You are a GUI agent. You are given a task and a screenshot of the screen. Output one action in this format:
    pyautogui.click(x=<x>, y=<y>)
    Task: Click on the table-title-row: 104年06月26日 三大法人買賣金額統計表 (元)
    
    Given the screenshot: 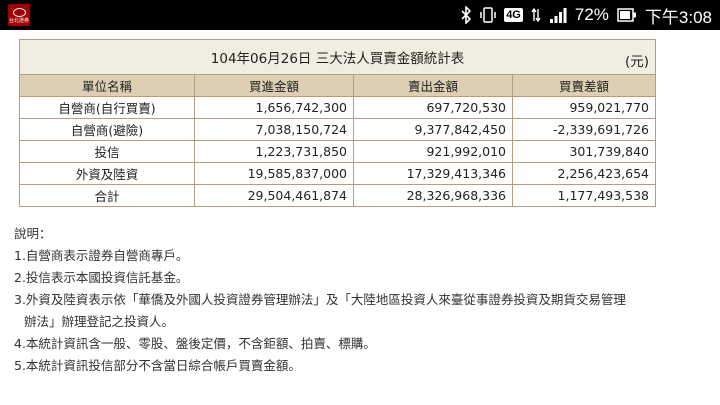 What is the action you would take?
    pyautogui.click(x=337, y=57)
    